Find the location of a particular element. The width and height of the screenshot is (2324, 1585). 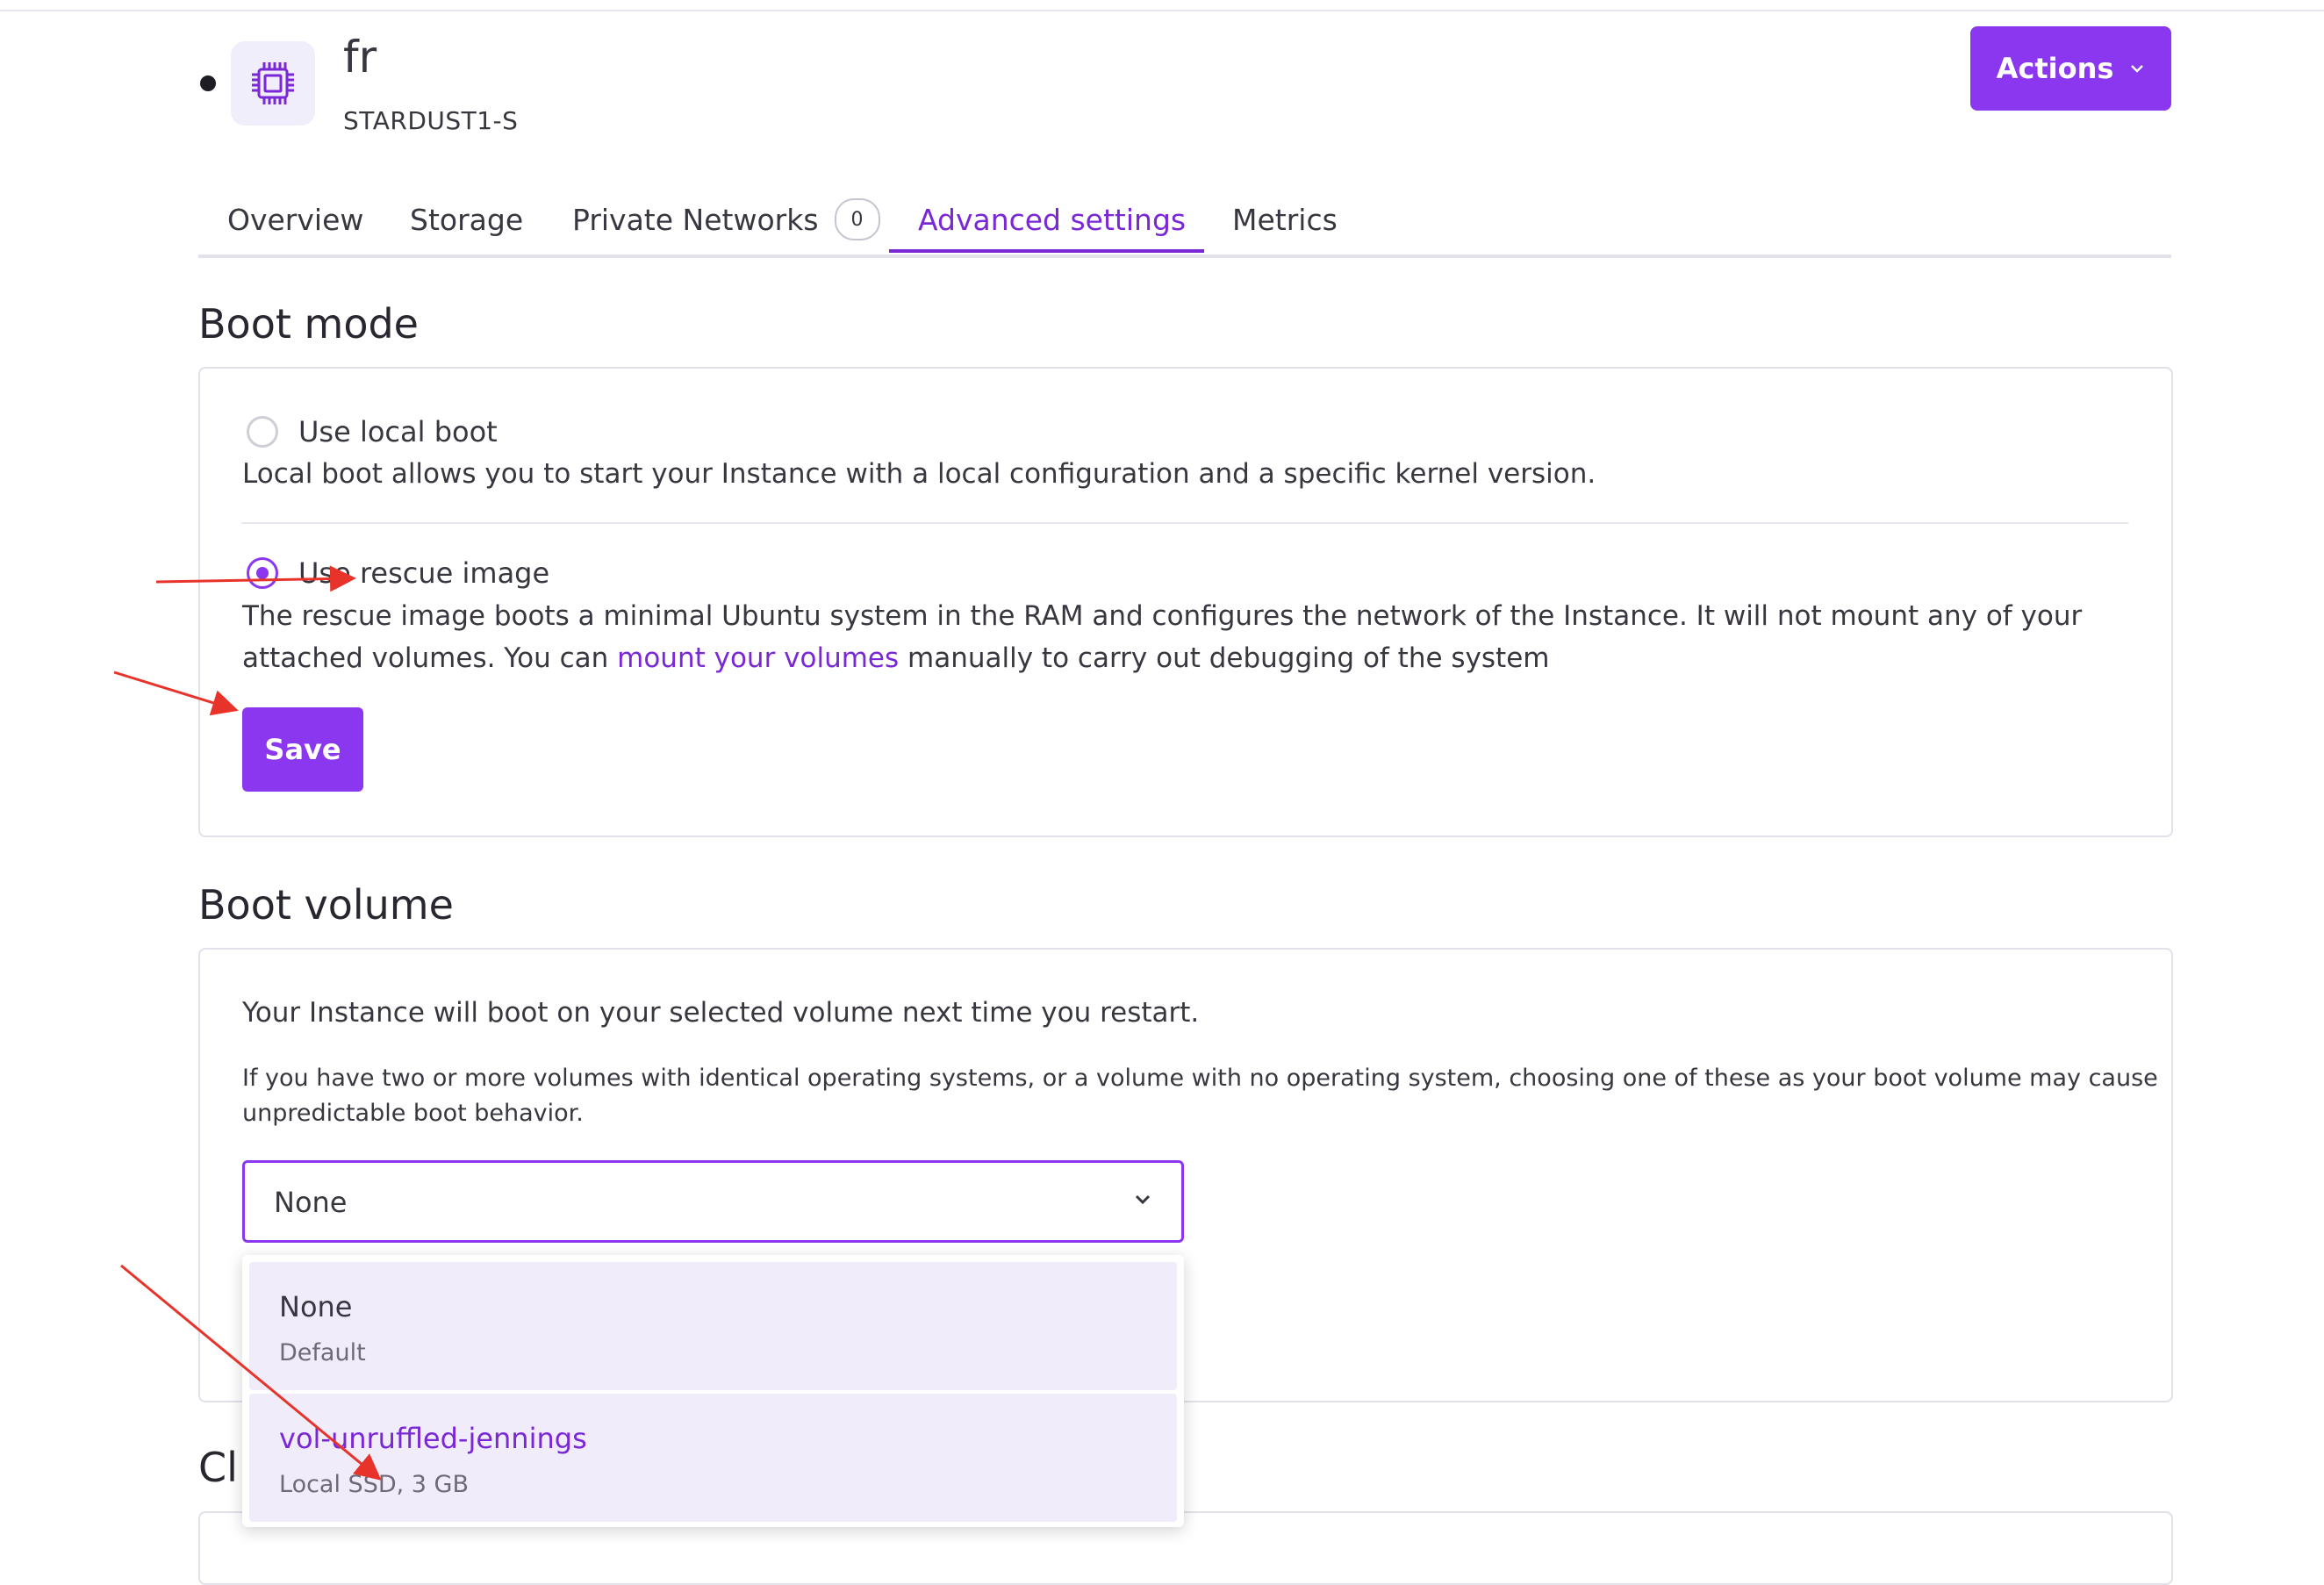

option-subtitle: Local SSD, 3 GB is located at coordinates (374, 1484).